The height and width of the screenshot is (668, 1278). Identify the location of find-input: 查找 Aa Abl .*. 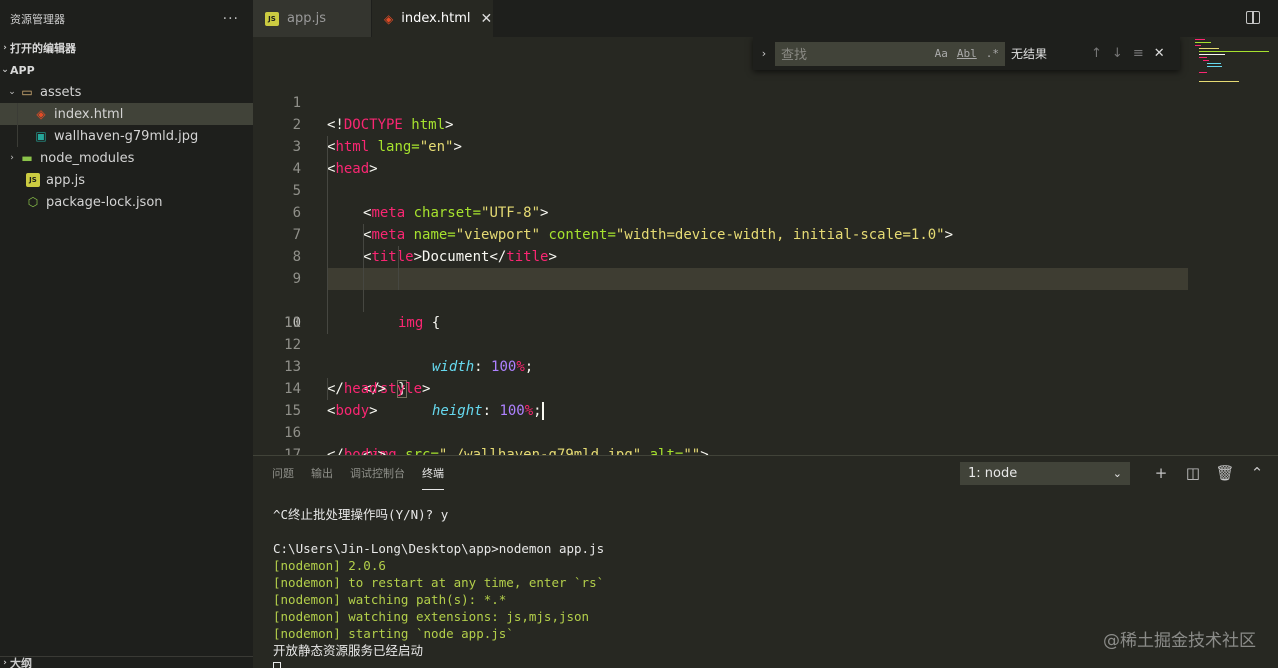
(890, 53).